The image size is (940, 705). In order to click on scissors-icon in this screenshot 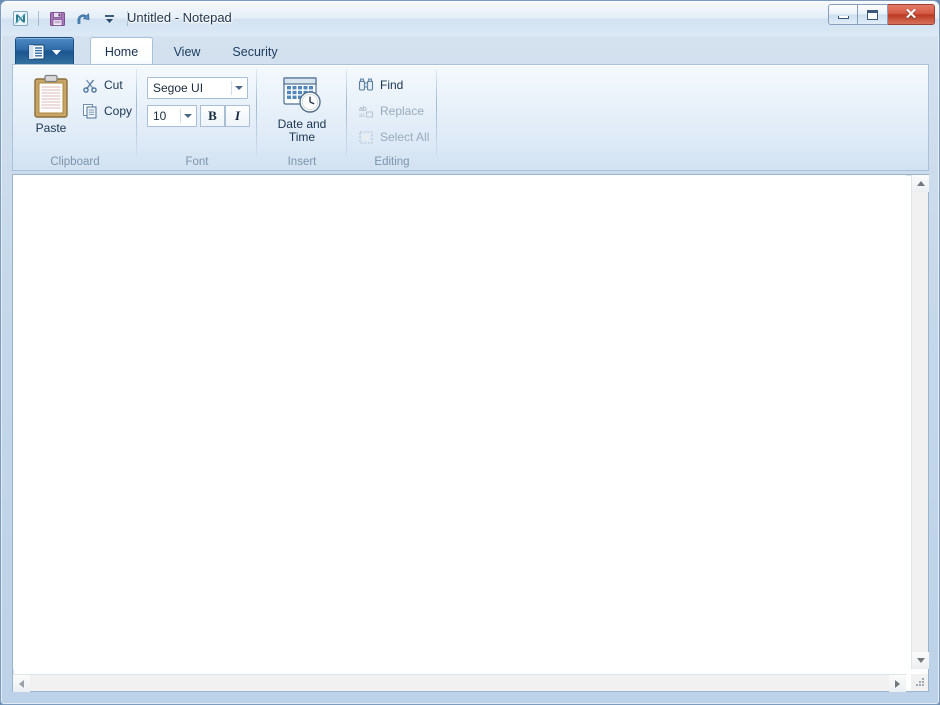, I will do `click(90, 86)`.